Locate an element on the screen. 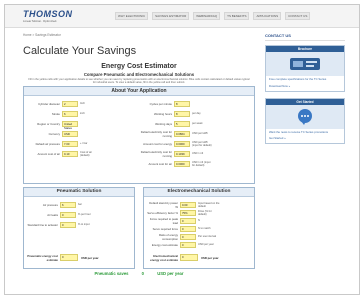  about-right-label: Amount cost for air is located at coordinates (160, 163).